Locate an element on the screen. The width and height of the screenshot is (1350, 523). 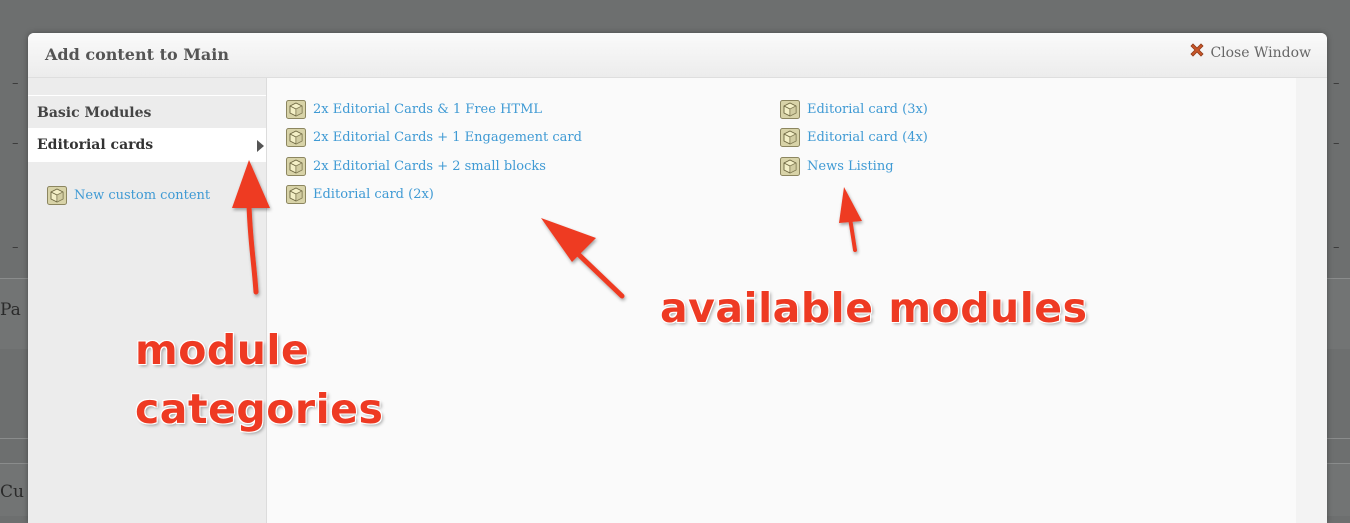
background-text: Pa is located at coordinates (10, 310).